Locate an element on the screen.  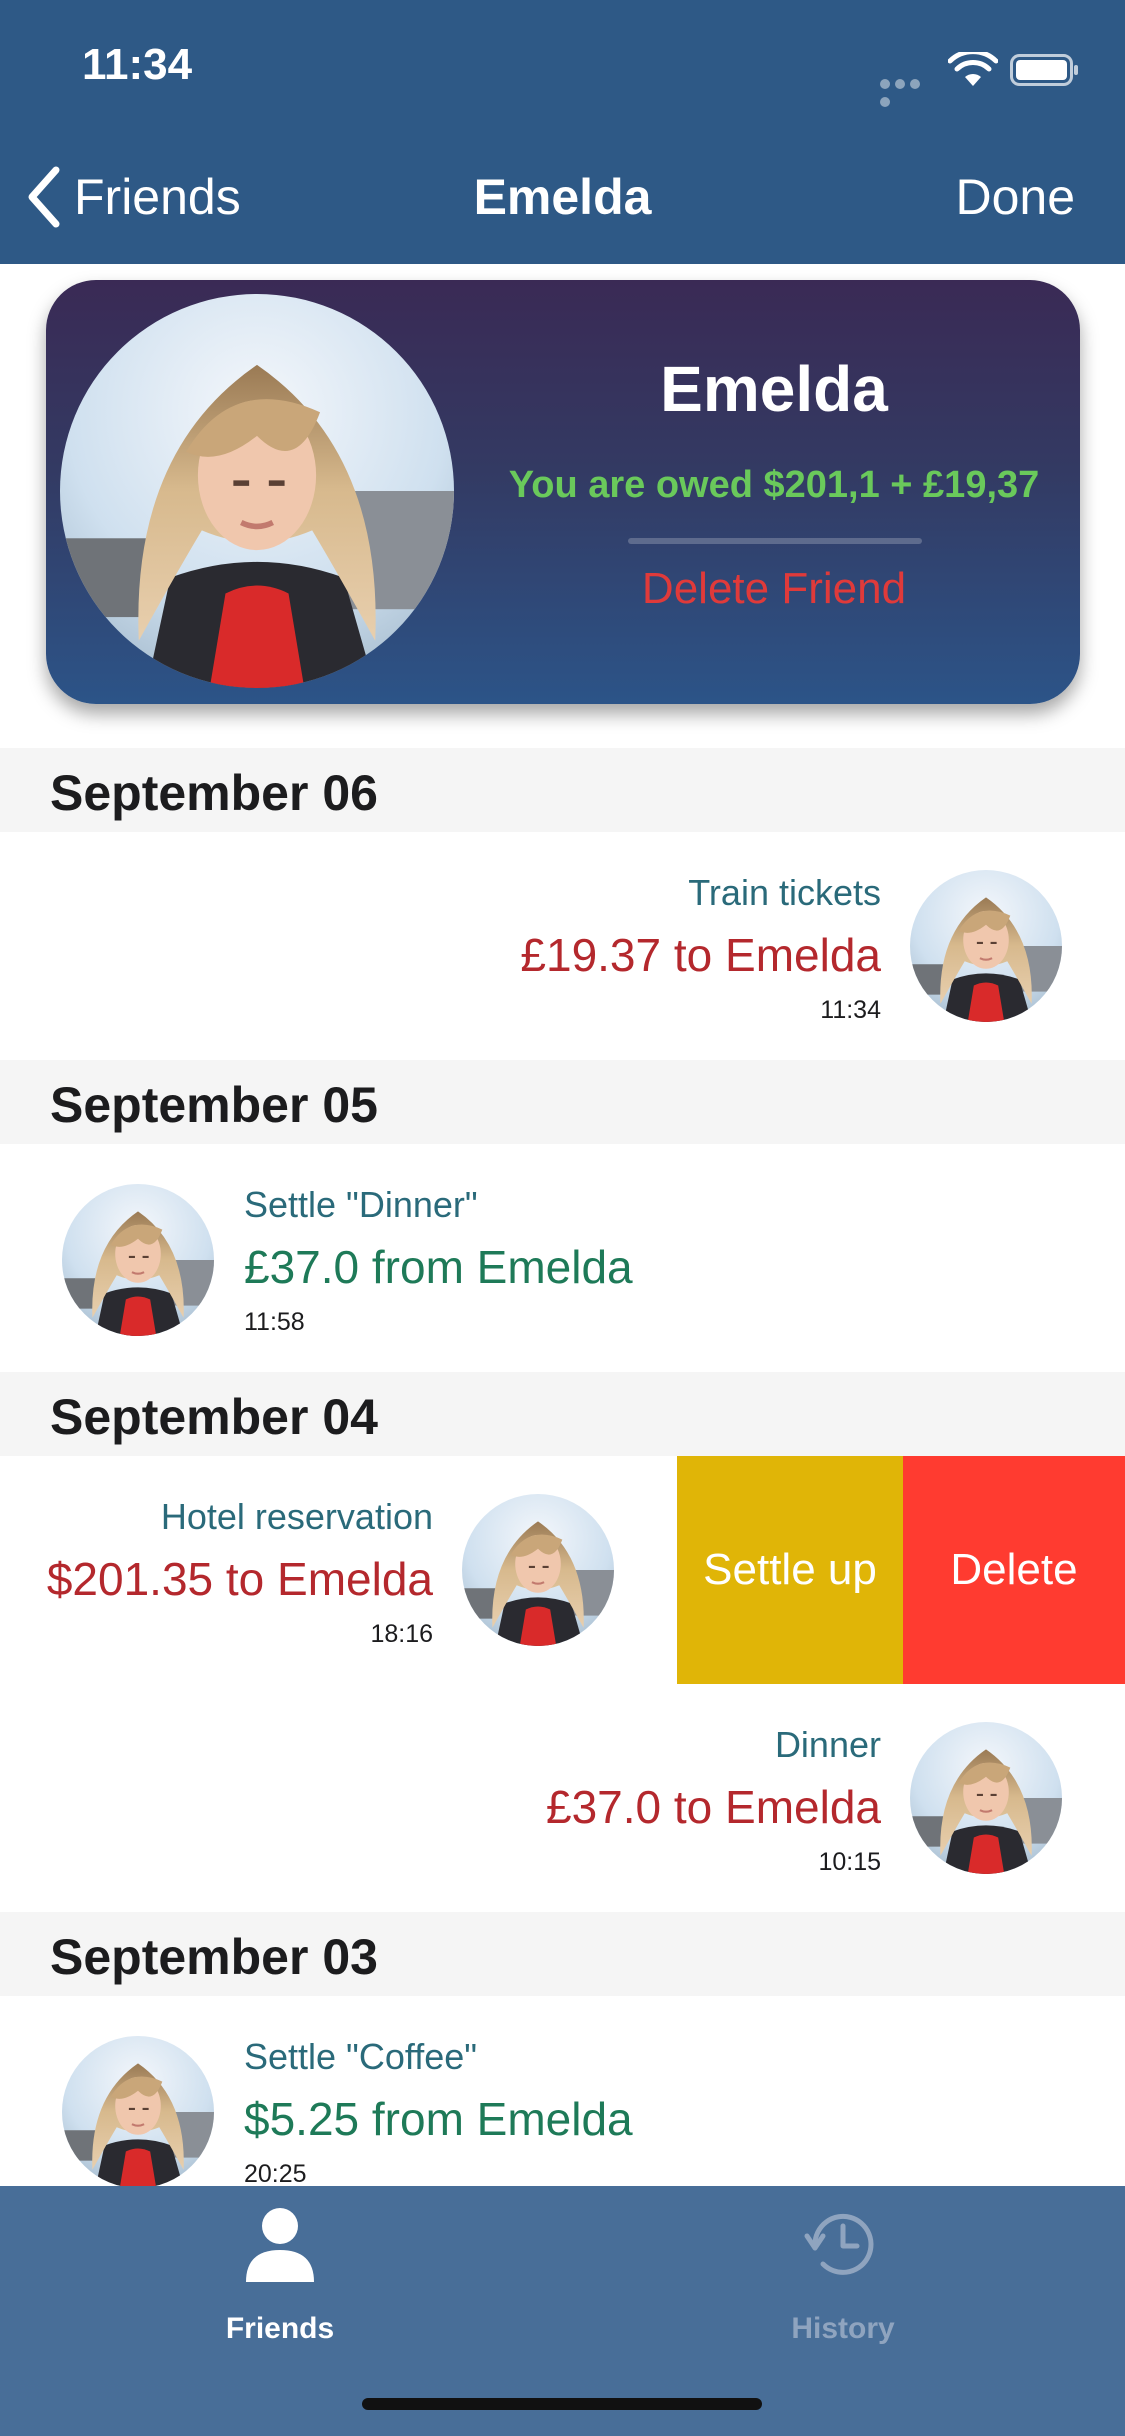
delete-friend-button: Delete Friend is located at coordinates (774, 589).